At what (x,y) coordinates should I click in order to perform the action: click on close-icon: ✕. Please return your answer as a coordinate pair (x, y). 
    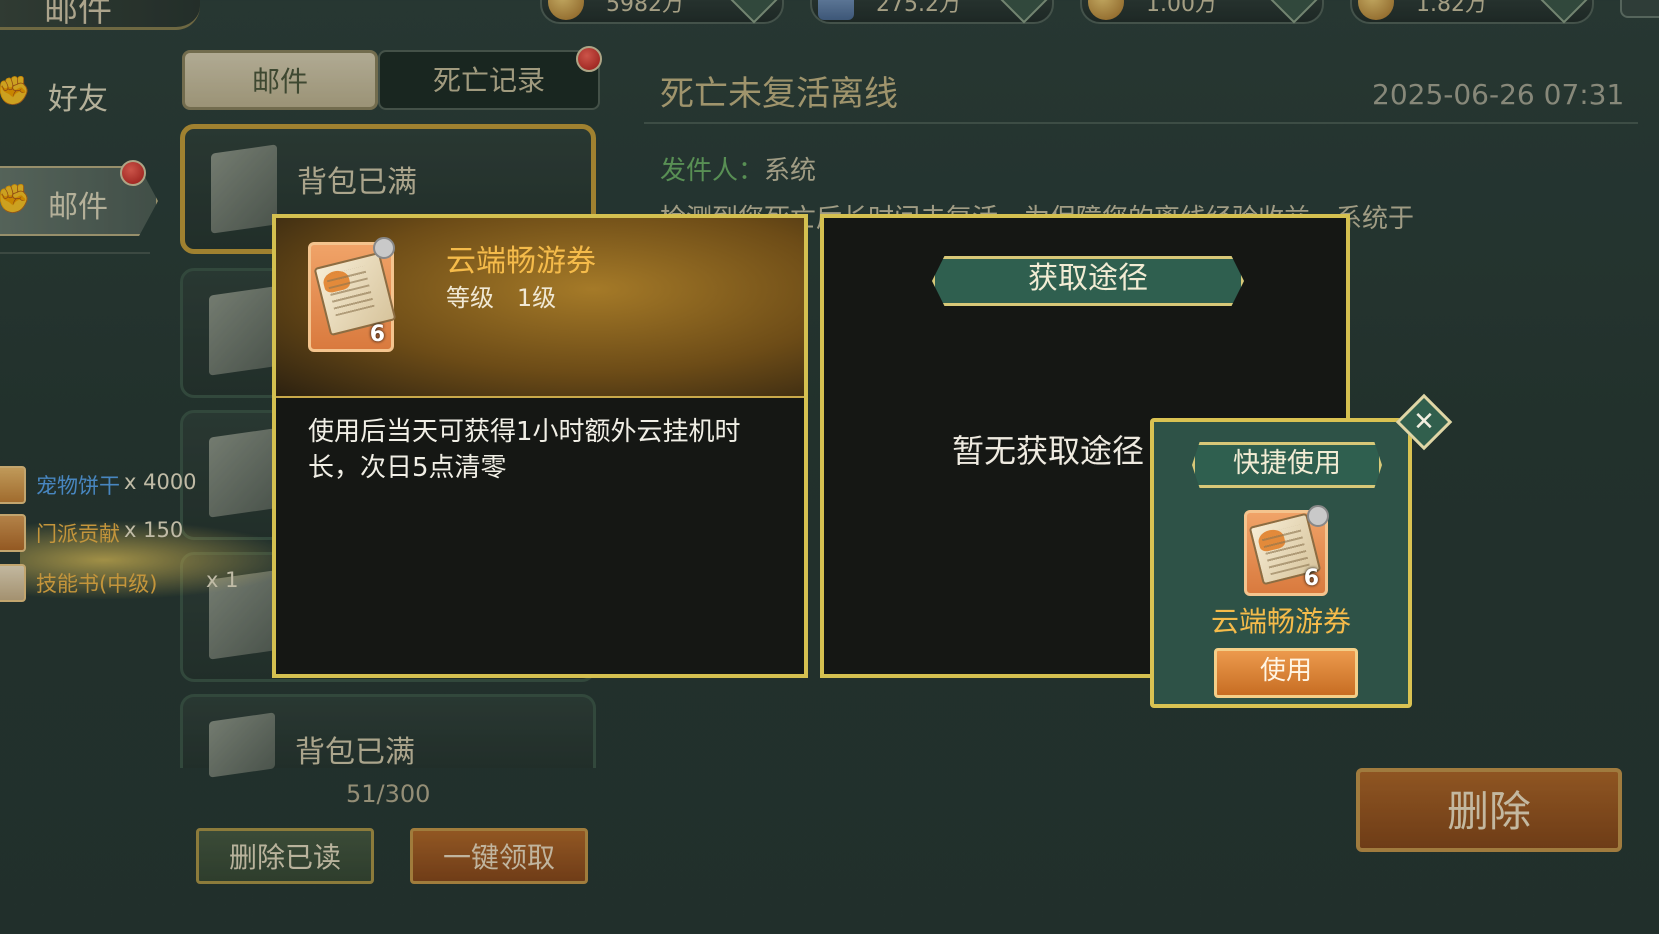
    Looking at the image, I should click on (1424, 422).